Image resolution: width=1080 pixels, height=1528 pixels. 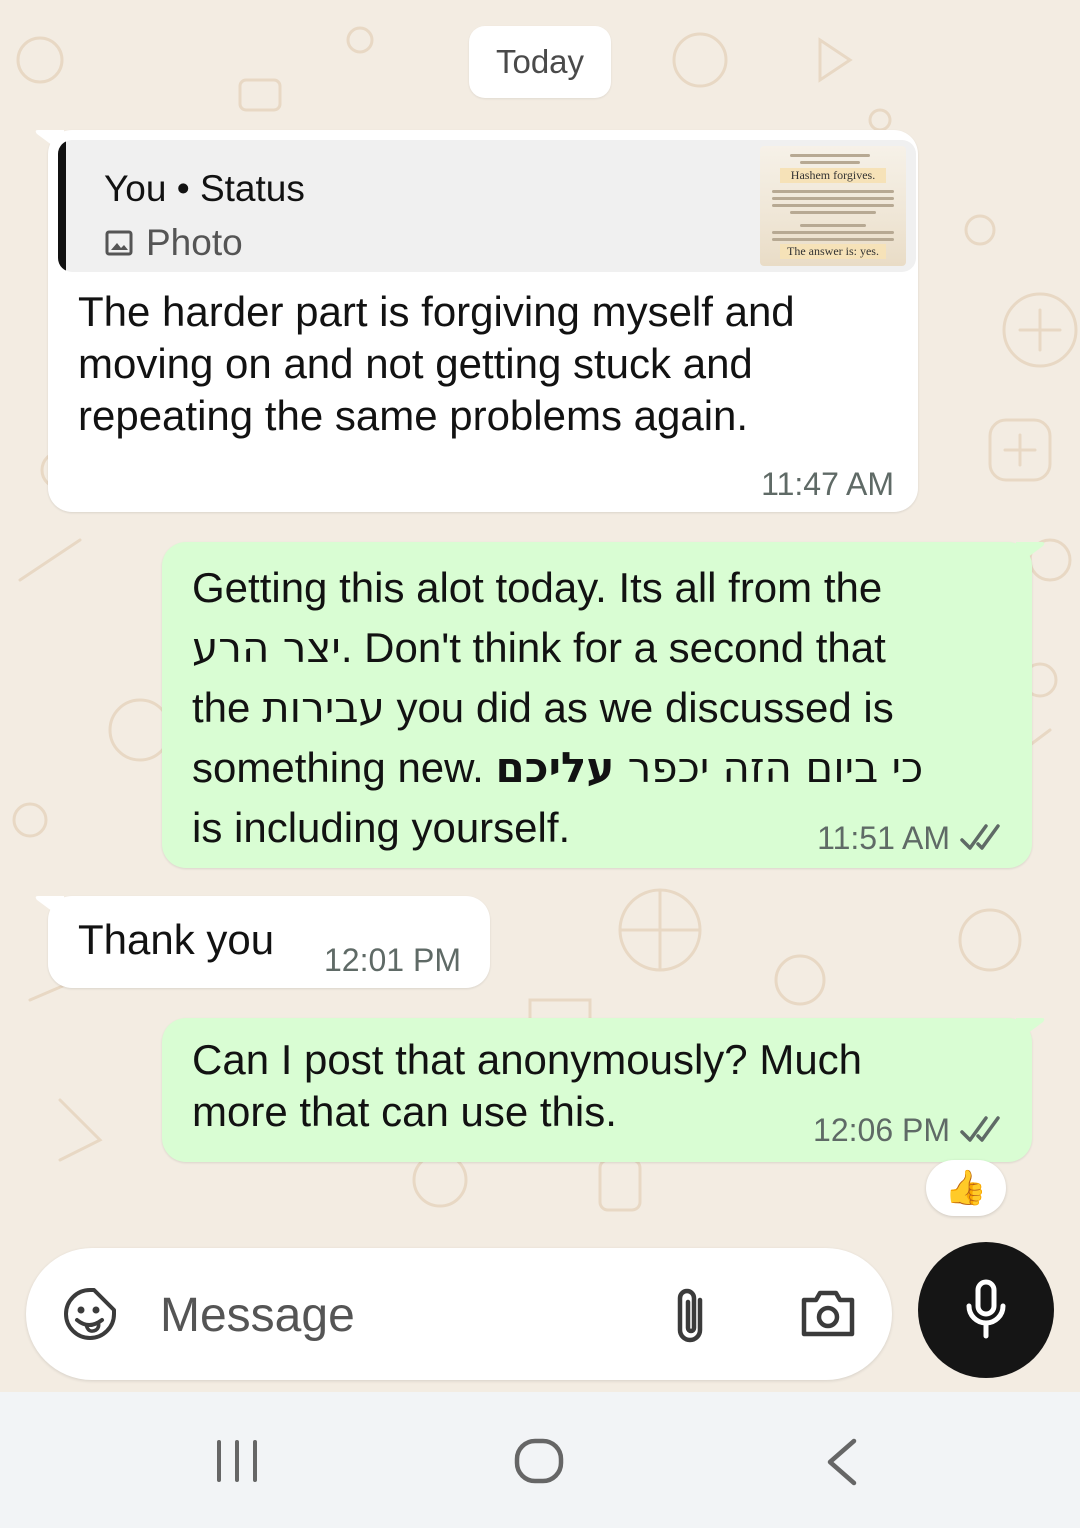 What do you see at coordinates (527, 1059) in the screenshot?
I see `message-line: Can I post that anonymously? Much` at bounding box center [527, 1059].